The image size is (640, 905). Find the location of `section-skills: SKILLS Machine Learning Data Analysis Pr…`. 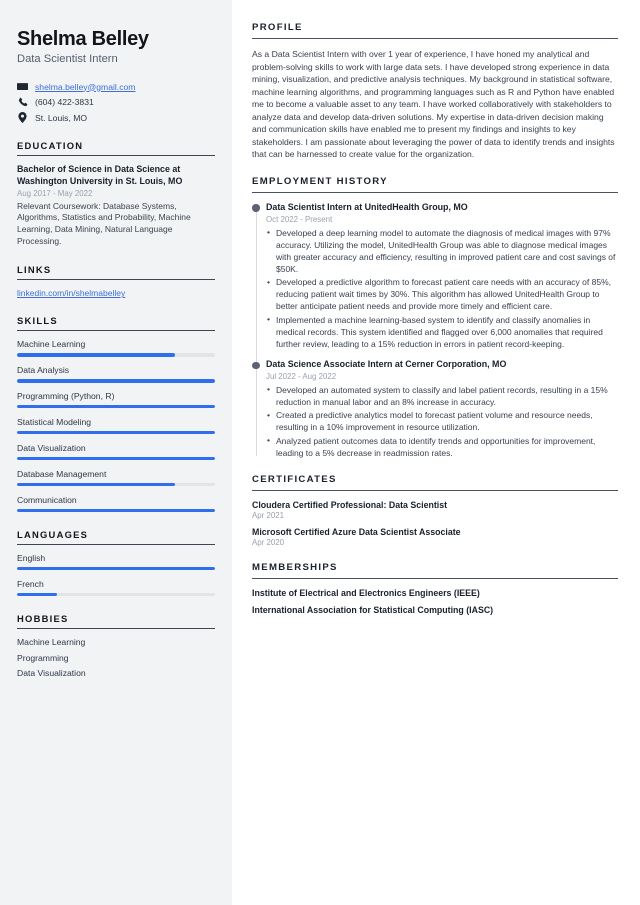

section-skills: SKILLS Machine Learning Data Analysis Pr… is located at coordinates (116, 413).